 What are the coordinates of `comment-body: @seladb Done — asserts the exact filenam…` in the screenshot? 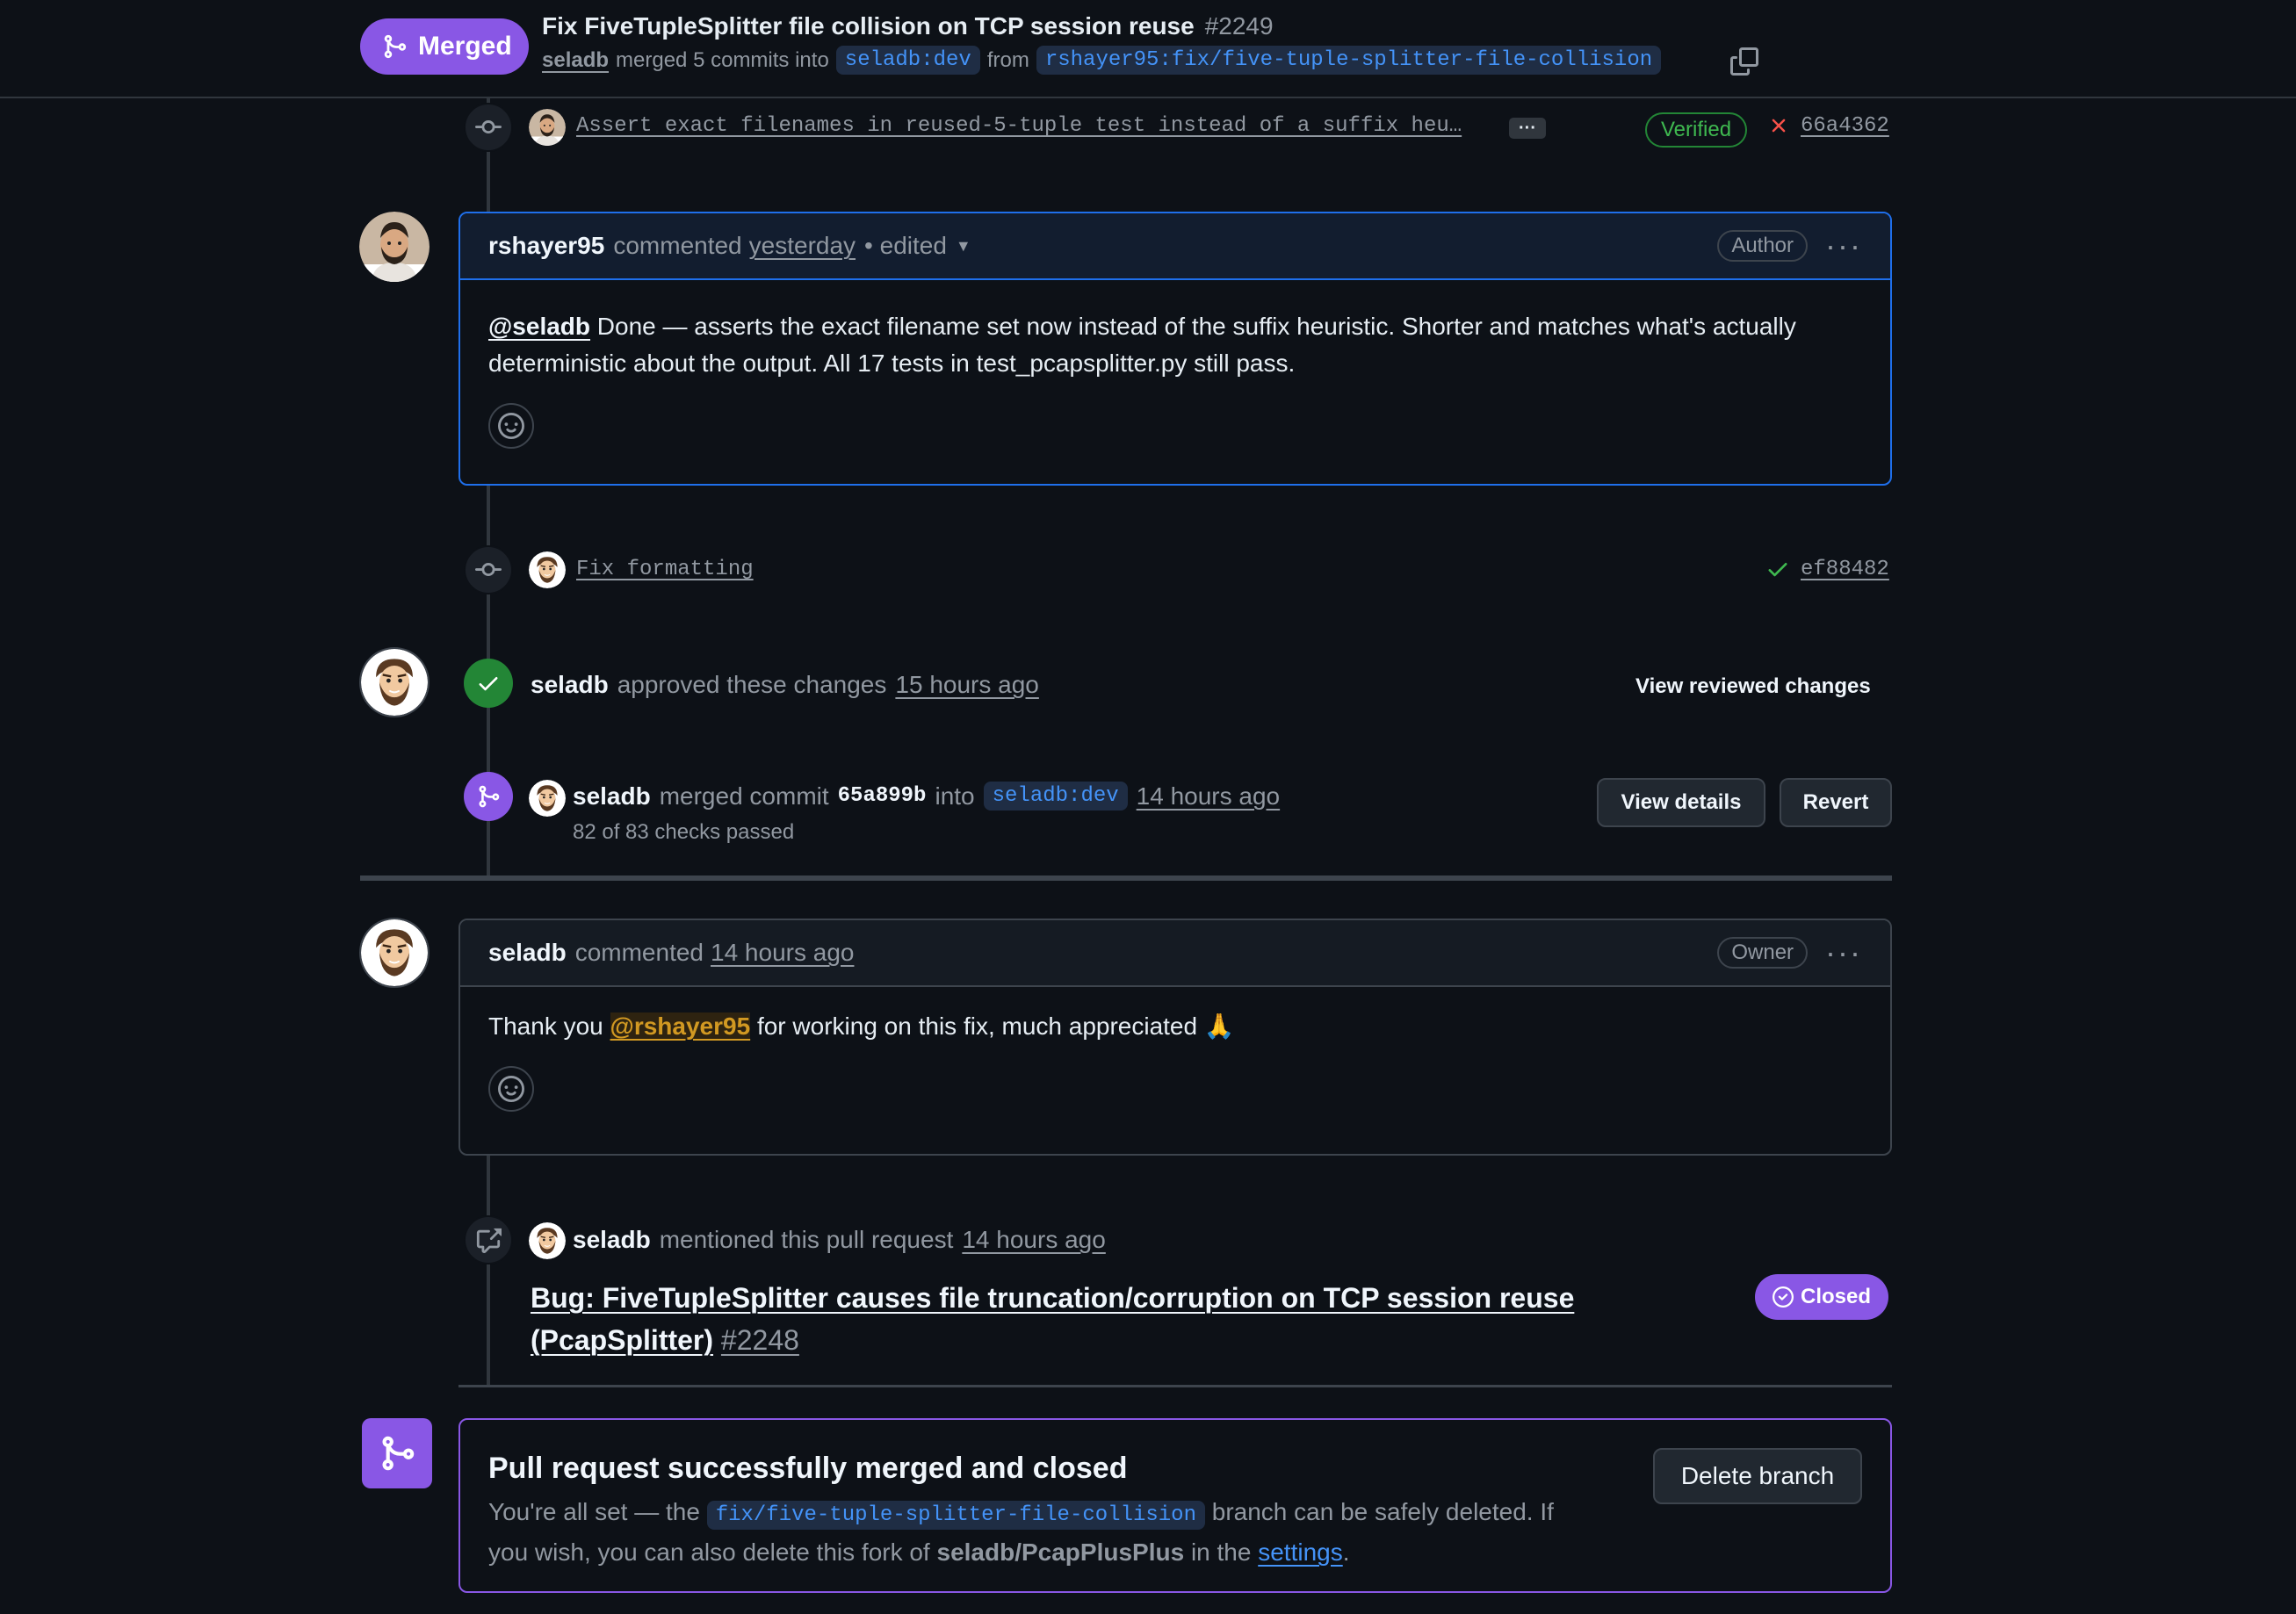 It's located at (1175, 378).